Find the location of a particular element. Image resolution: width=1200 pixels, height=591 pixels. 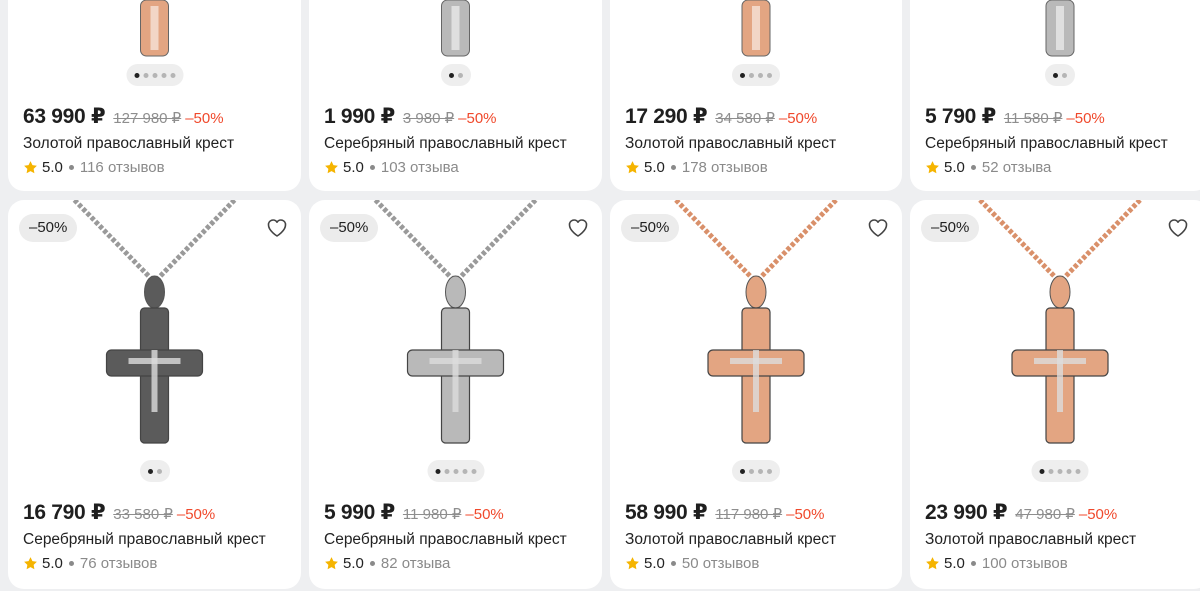

reviews-count: 52 отзыва is located at coordinates (1017, 167).